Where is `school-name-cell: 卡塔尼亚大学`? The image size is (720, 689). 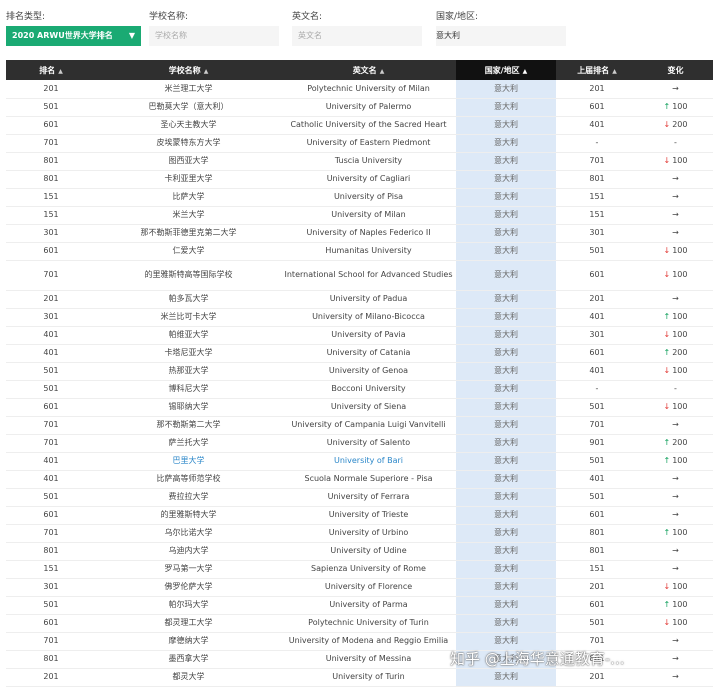
school-name-cell: 卡塔尼亚大学 is located at coordinates (188, 353).